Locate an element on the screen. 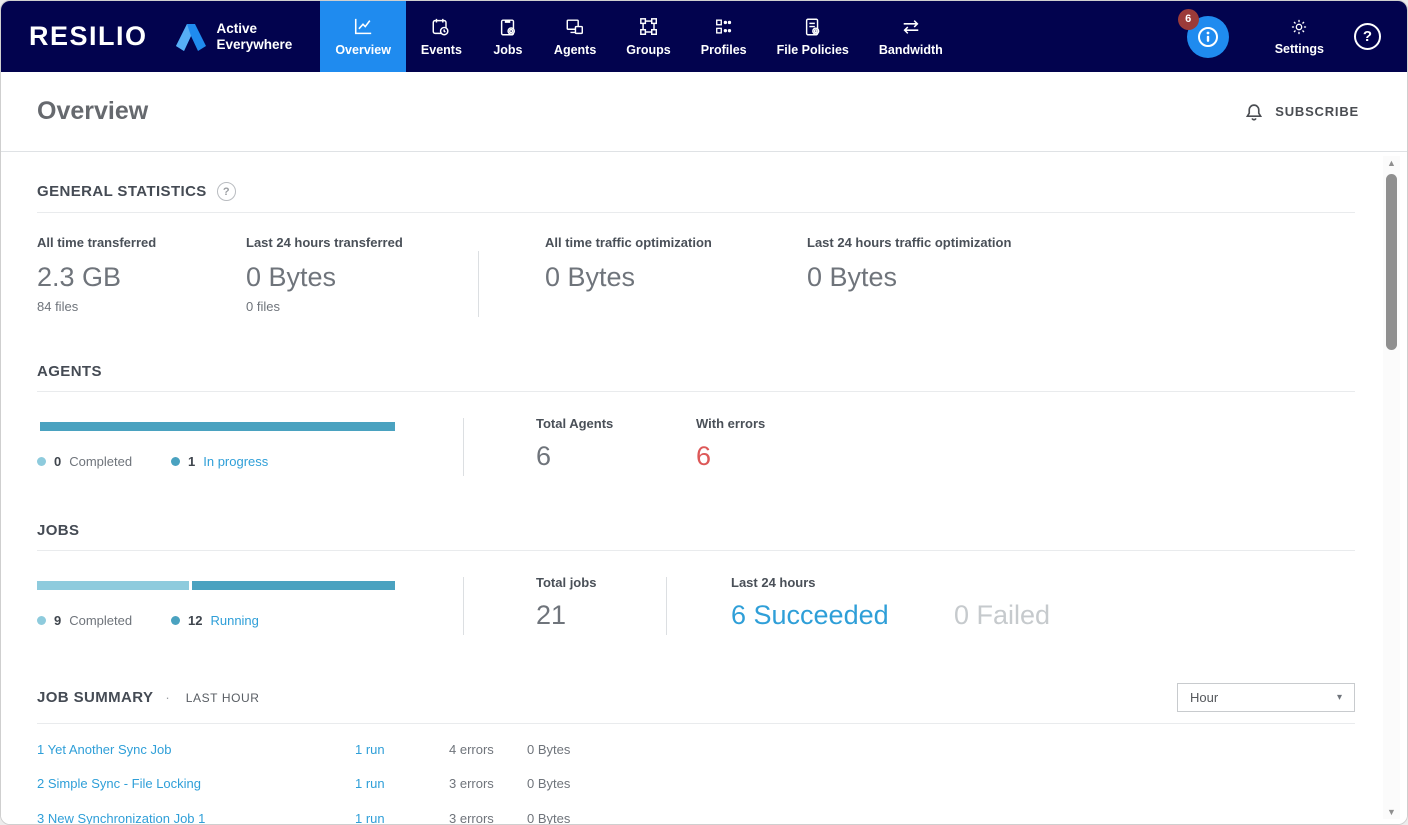  jobs-completed-segment is located at coordinates (113, 585).